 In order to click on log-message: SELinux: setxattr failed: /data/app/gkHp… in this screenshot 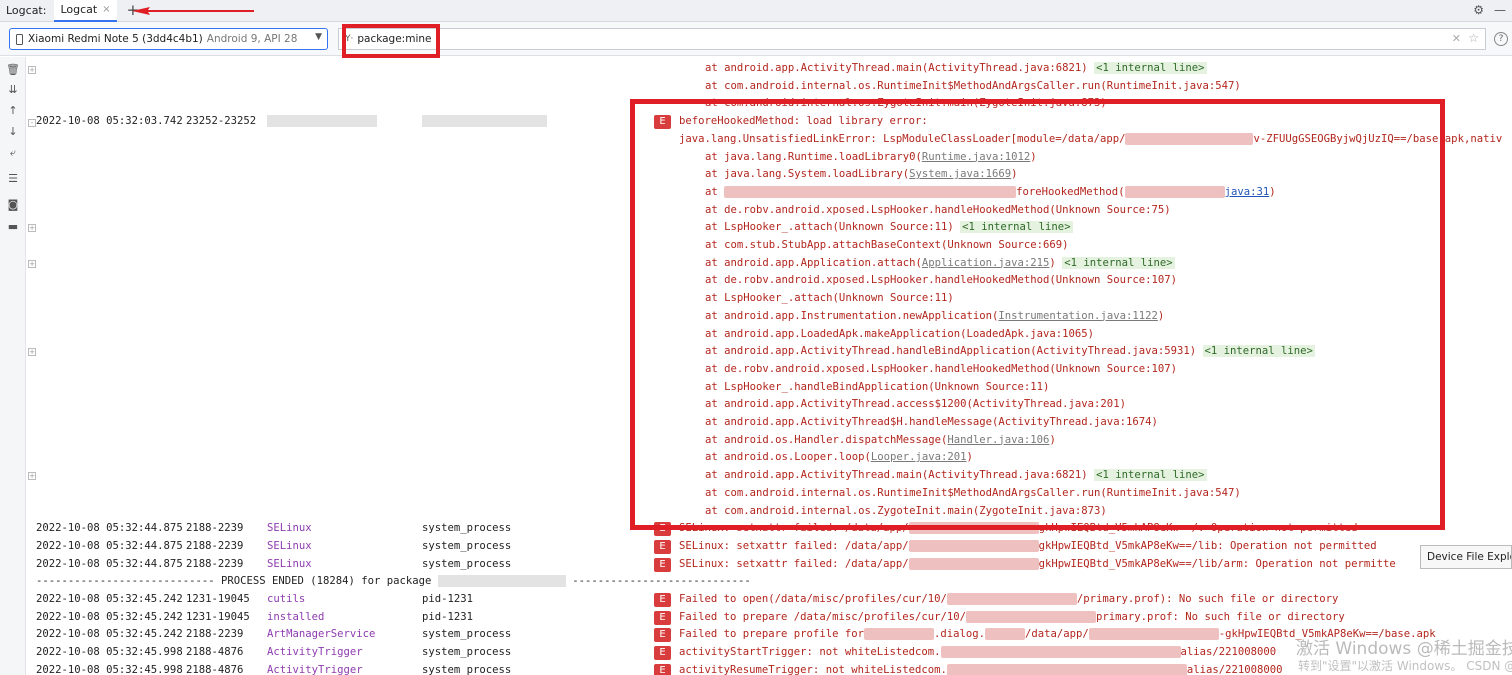, I will do `click(1028, 545)`.